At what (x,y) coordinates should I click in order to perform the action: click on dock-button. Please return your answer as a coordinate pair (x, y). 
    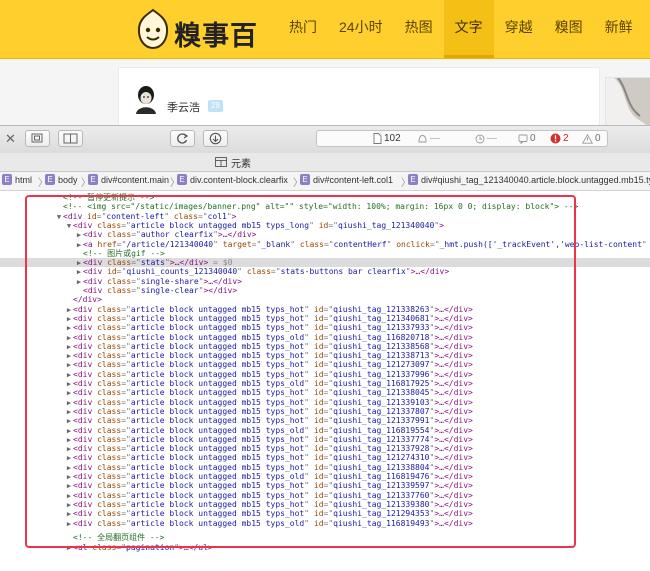
    Looking at the image, I should click on (37, 138).